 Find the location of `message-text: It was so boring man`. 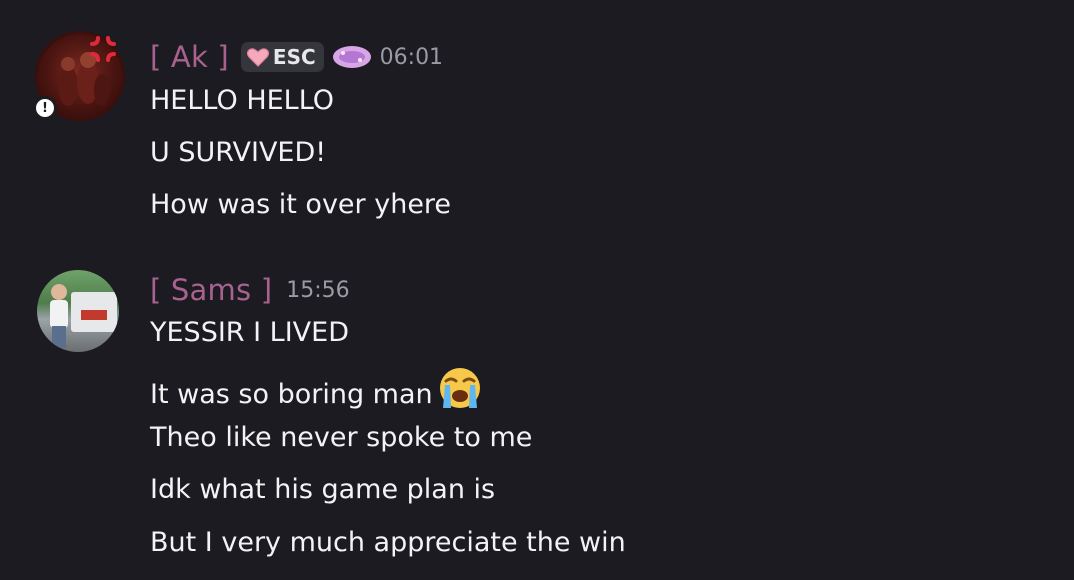

message-text: It was so boring man is located at coordinates (291, 394).